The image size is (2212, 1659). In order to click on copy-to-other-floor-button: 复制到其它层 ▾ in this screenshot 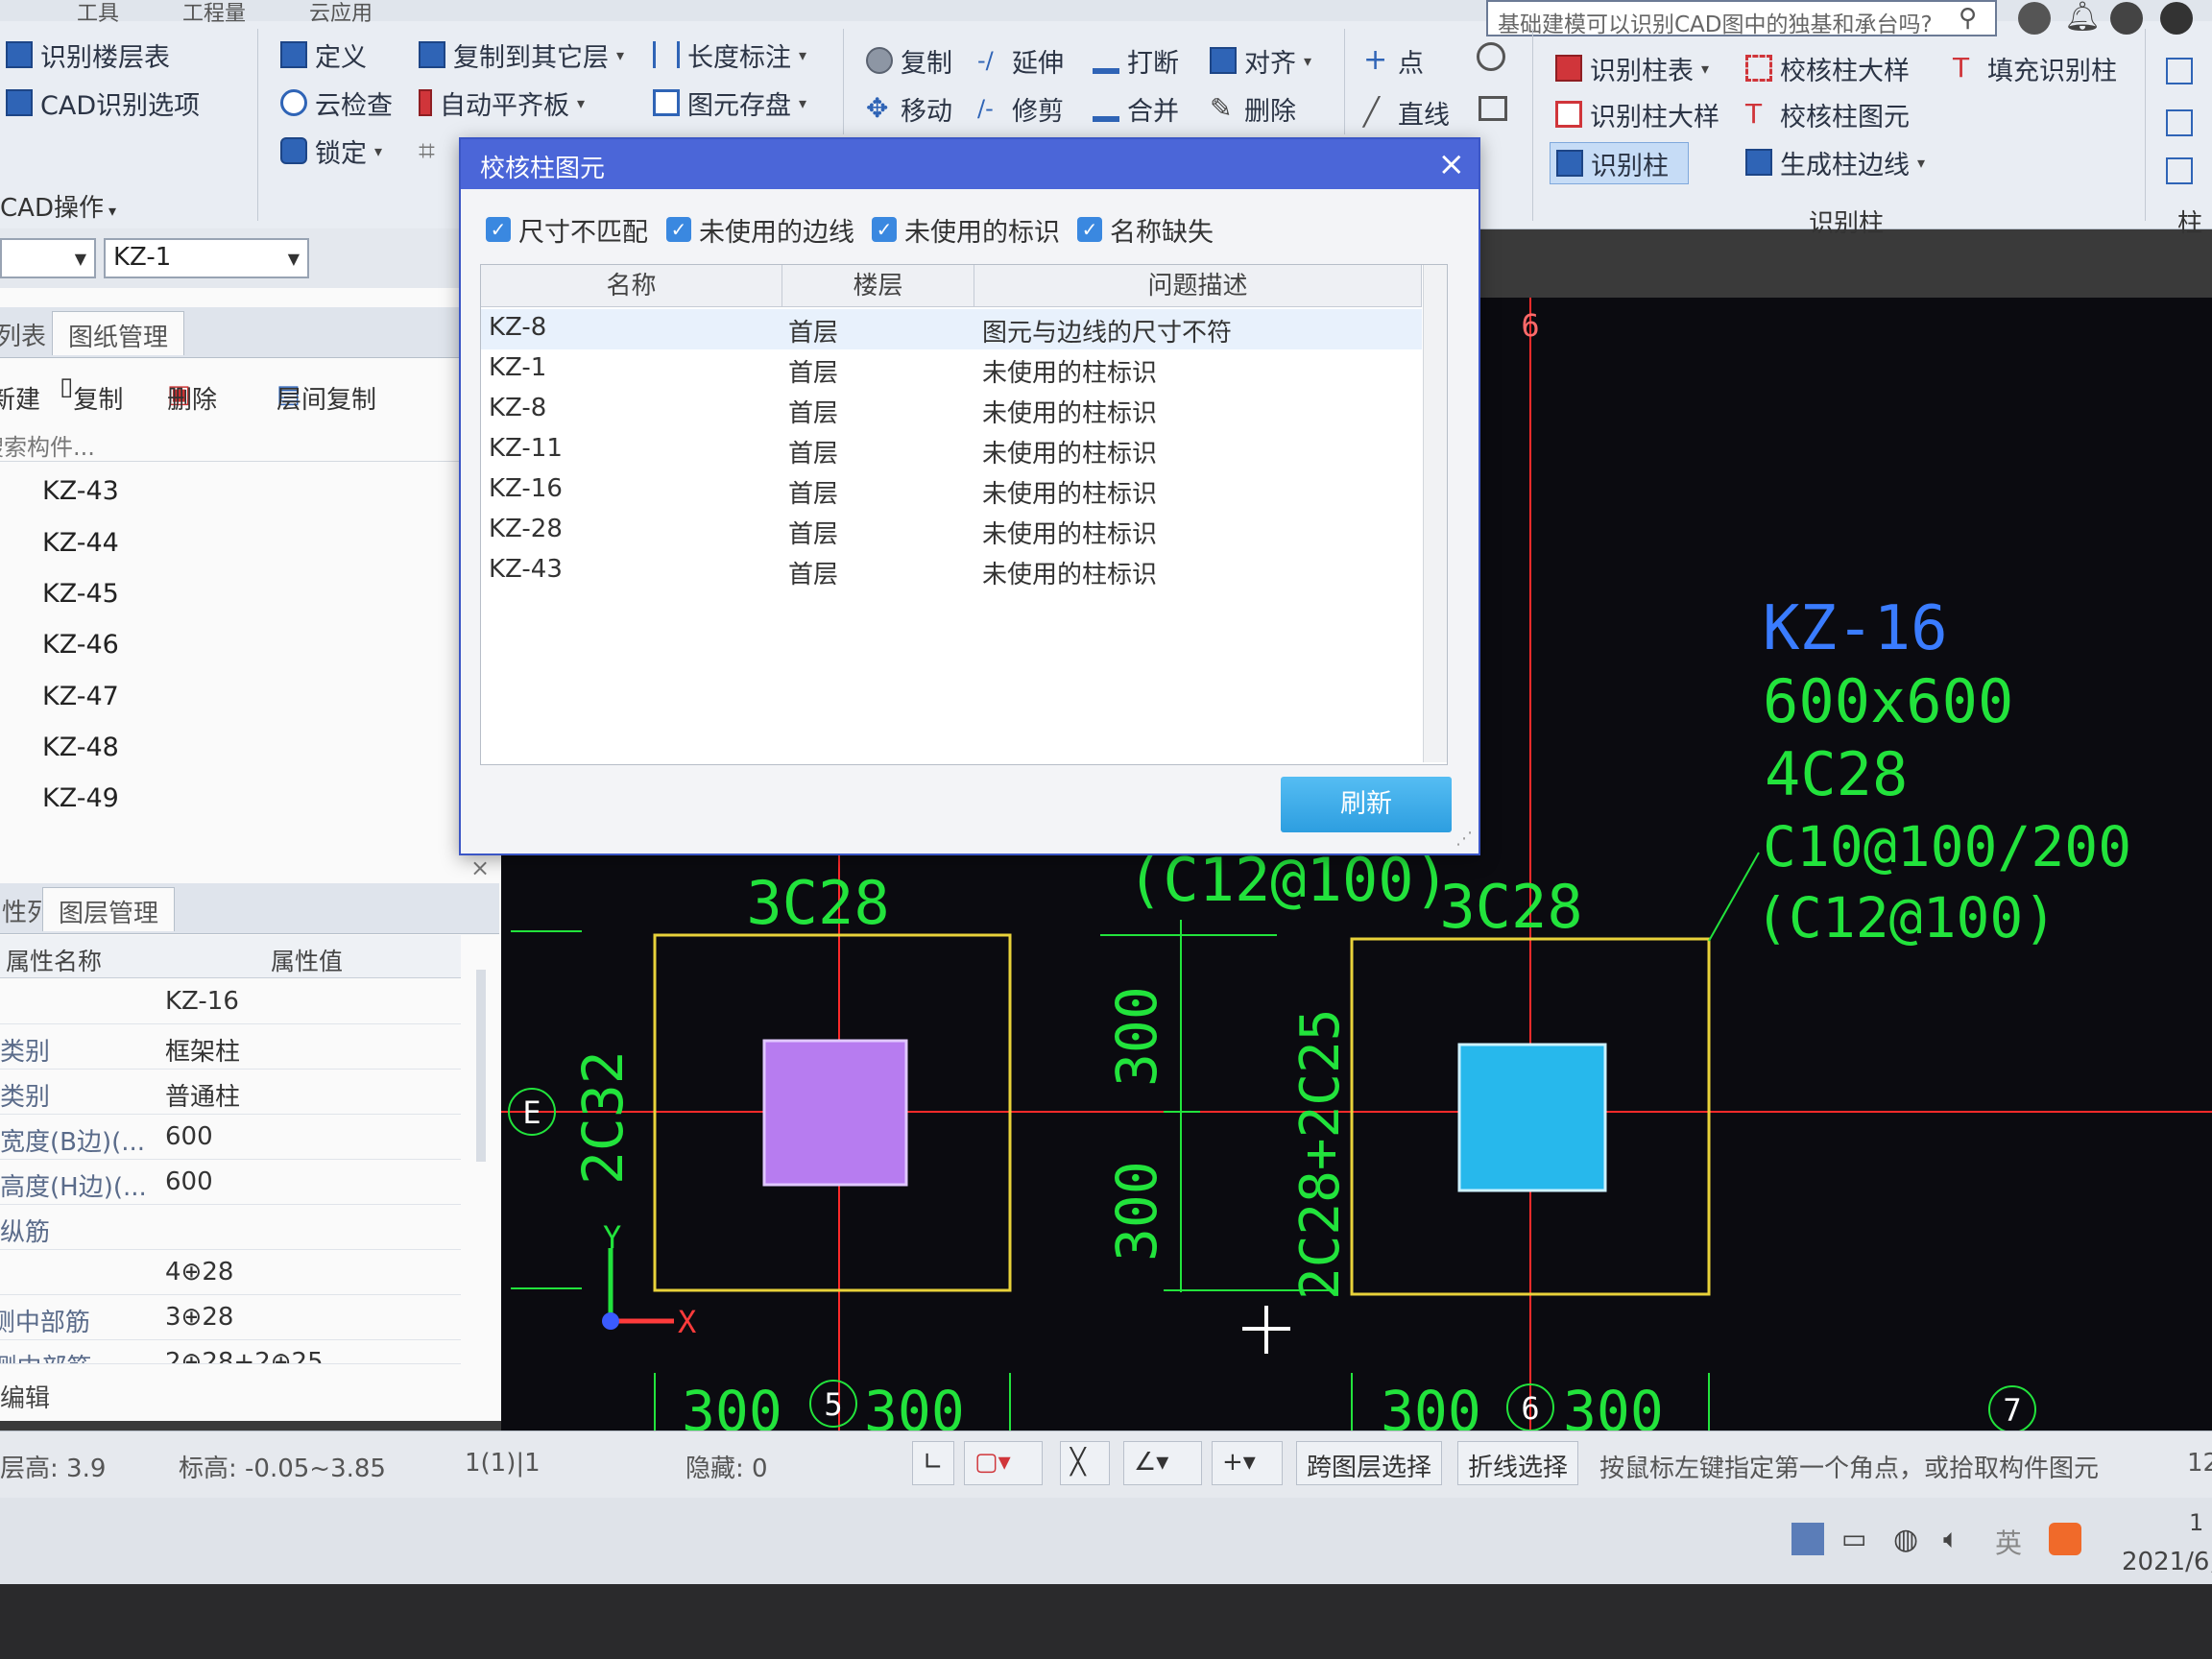, I will do `click(521, 55)`.